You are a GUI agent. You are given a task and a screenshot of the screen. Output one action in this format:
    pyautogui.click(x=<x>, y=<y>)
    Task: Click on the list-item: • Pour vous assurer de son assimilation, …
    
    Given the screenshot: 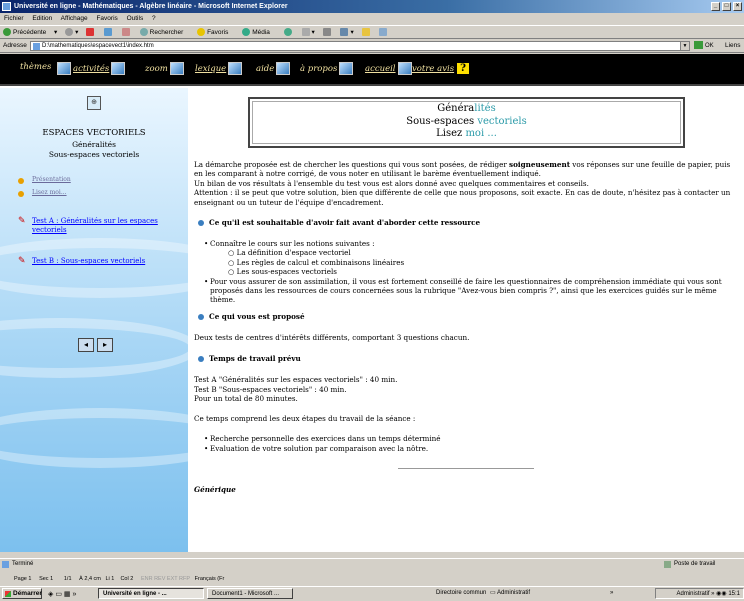 What is the action you would take?
    pyautogui.click(x=463, y=290)
    